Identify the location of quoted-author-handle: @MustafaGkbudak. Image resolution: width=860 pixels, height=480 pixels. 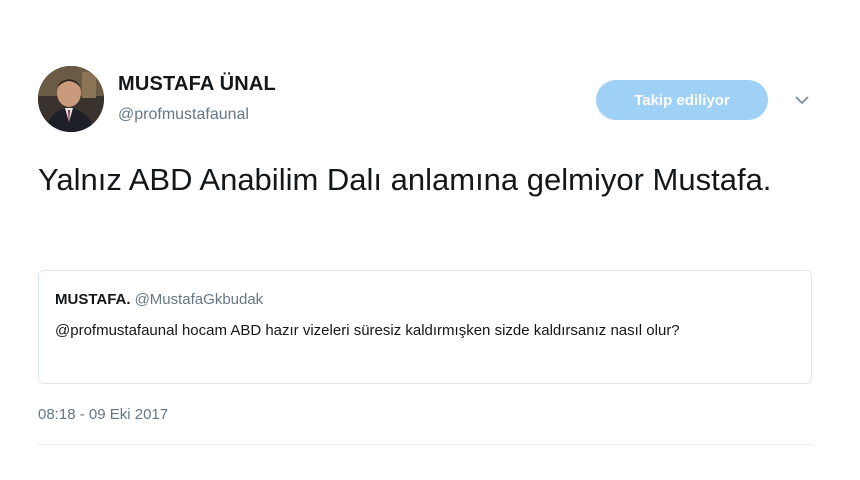
(199, 299).